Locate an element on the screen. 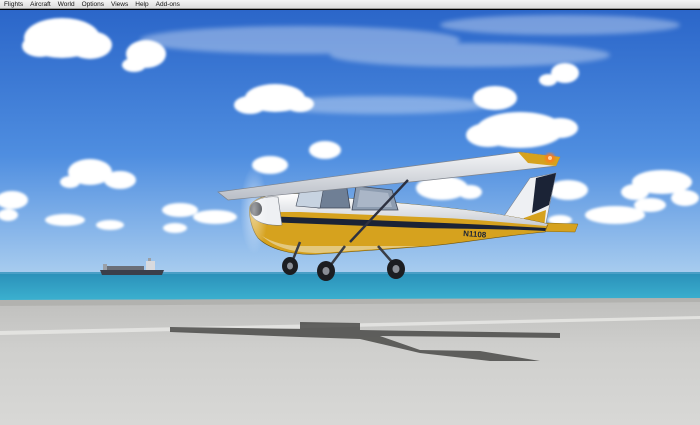 This screenshot has height=425, width=700. propeller-disc is located at coordinates (254, 210).